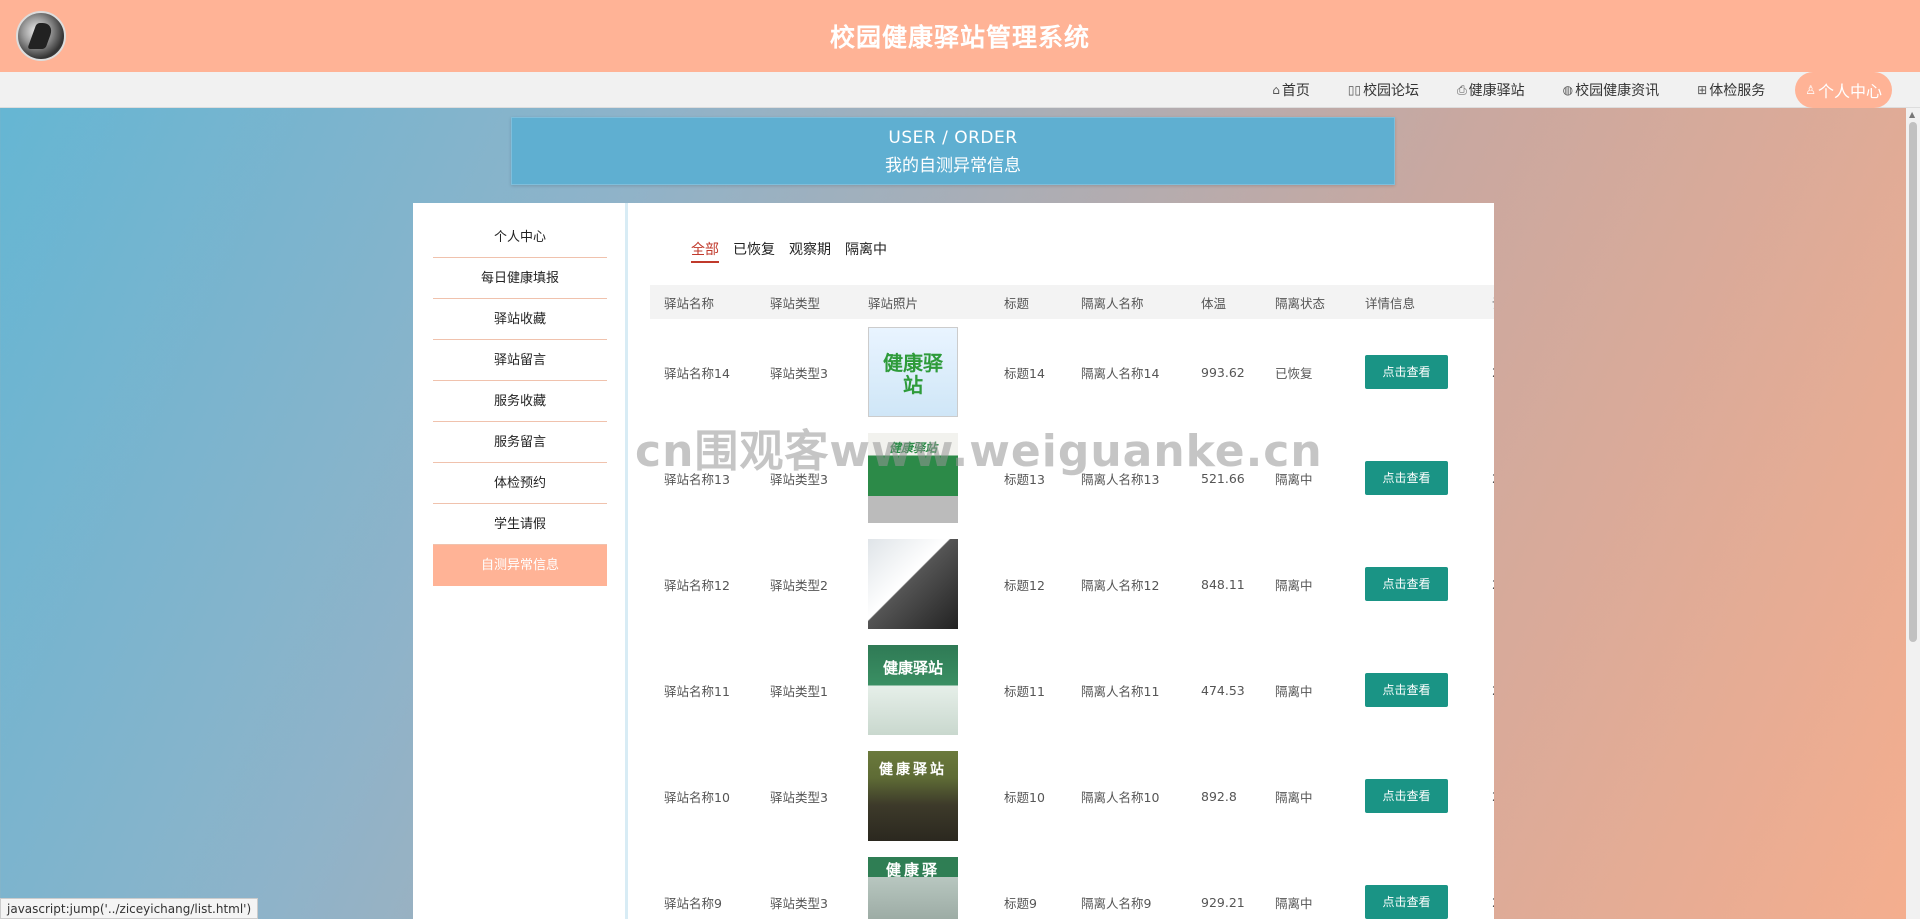 Image resolution: width=1920 pixels, height=919 pixels. I want to click on scroll-up-arrow-icon: ▲, so click(1912, 114).